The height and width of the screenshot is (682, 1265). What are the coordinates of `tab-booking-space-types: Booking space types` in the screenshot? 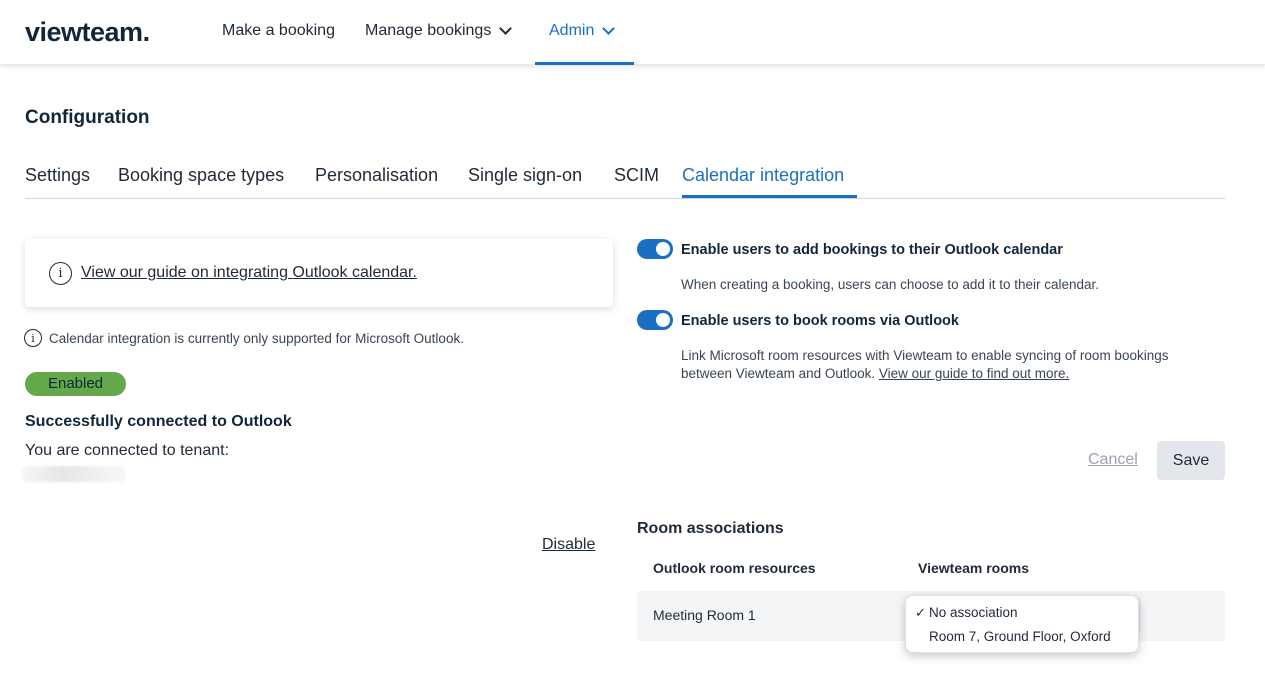 It's located at (201, 175).